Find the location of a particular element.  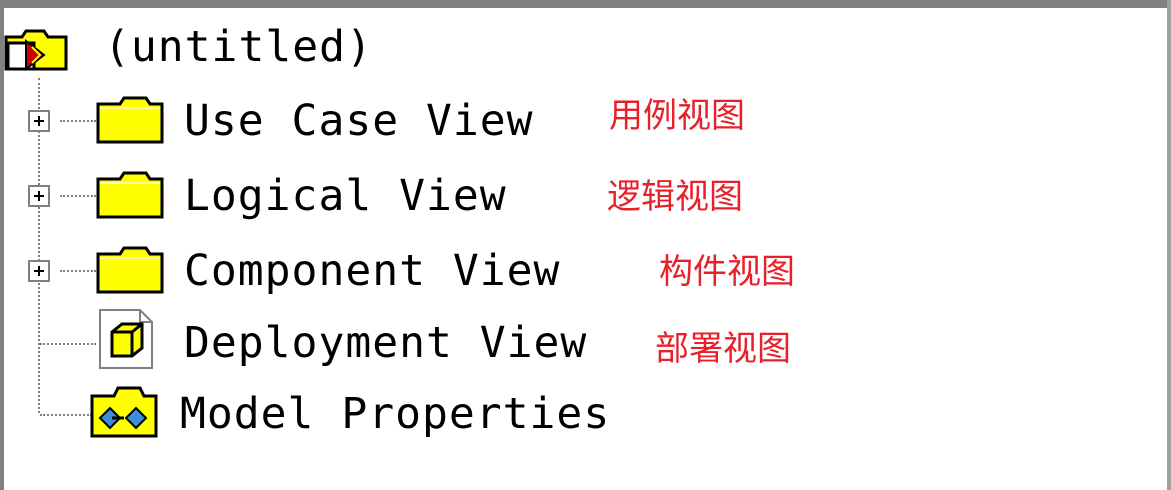

model-properties-icon is located at coordinates (124, 413).